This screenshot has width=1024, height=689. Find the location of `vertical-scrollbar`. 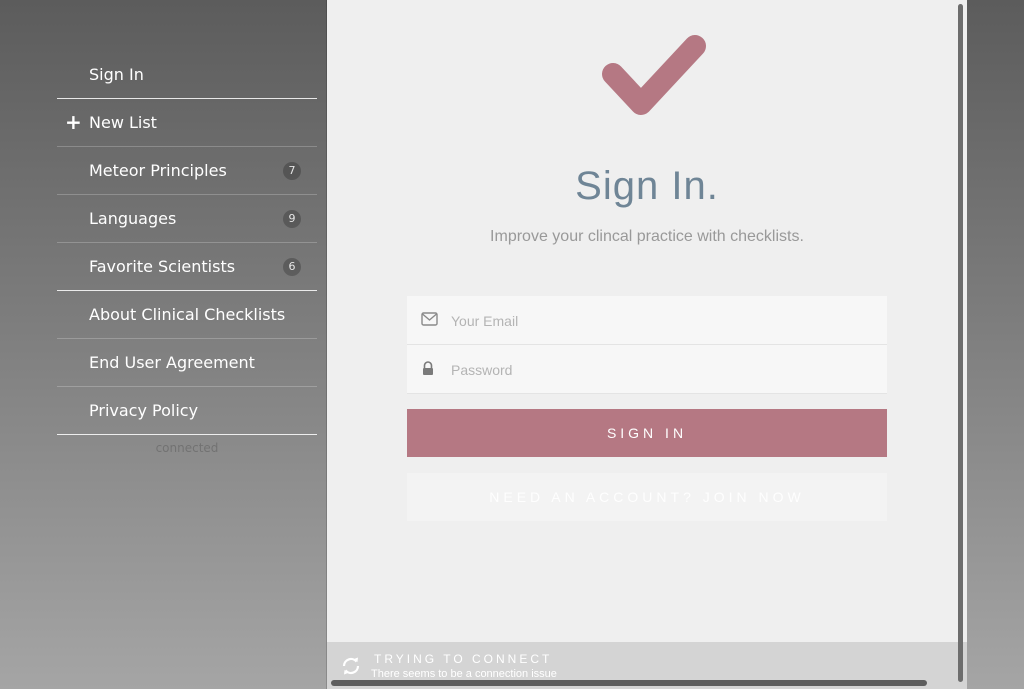

vertical-scrollbar is located at coordinates (960, 343).